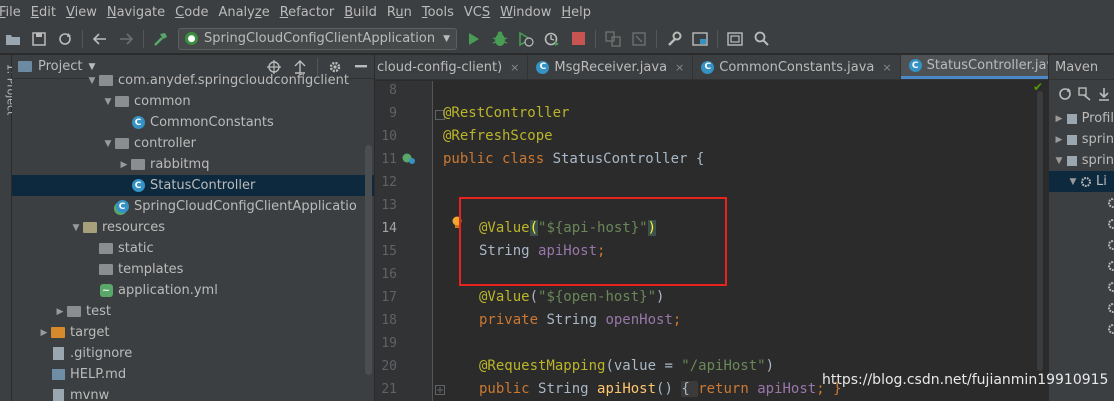  Describe the element at coordinates (193, 101) in the screenshot. I see `tree-item: ▼ common` at that location.